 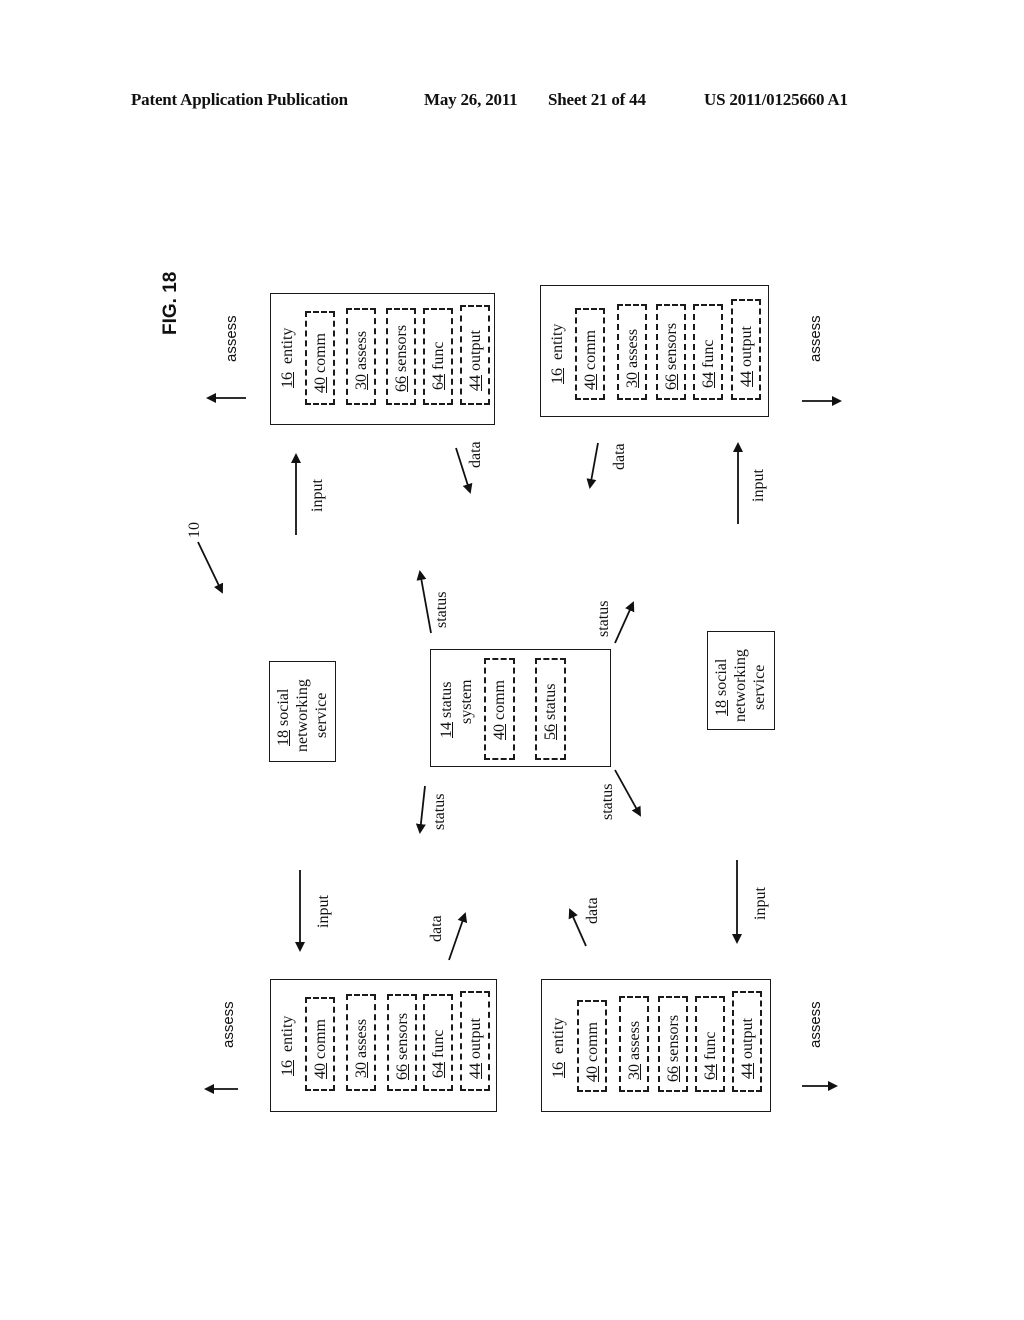 What do you see at coordinates (550, 709) in the screenshot?
I see `module-status: 56 status` at bounding box center [550, 709].